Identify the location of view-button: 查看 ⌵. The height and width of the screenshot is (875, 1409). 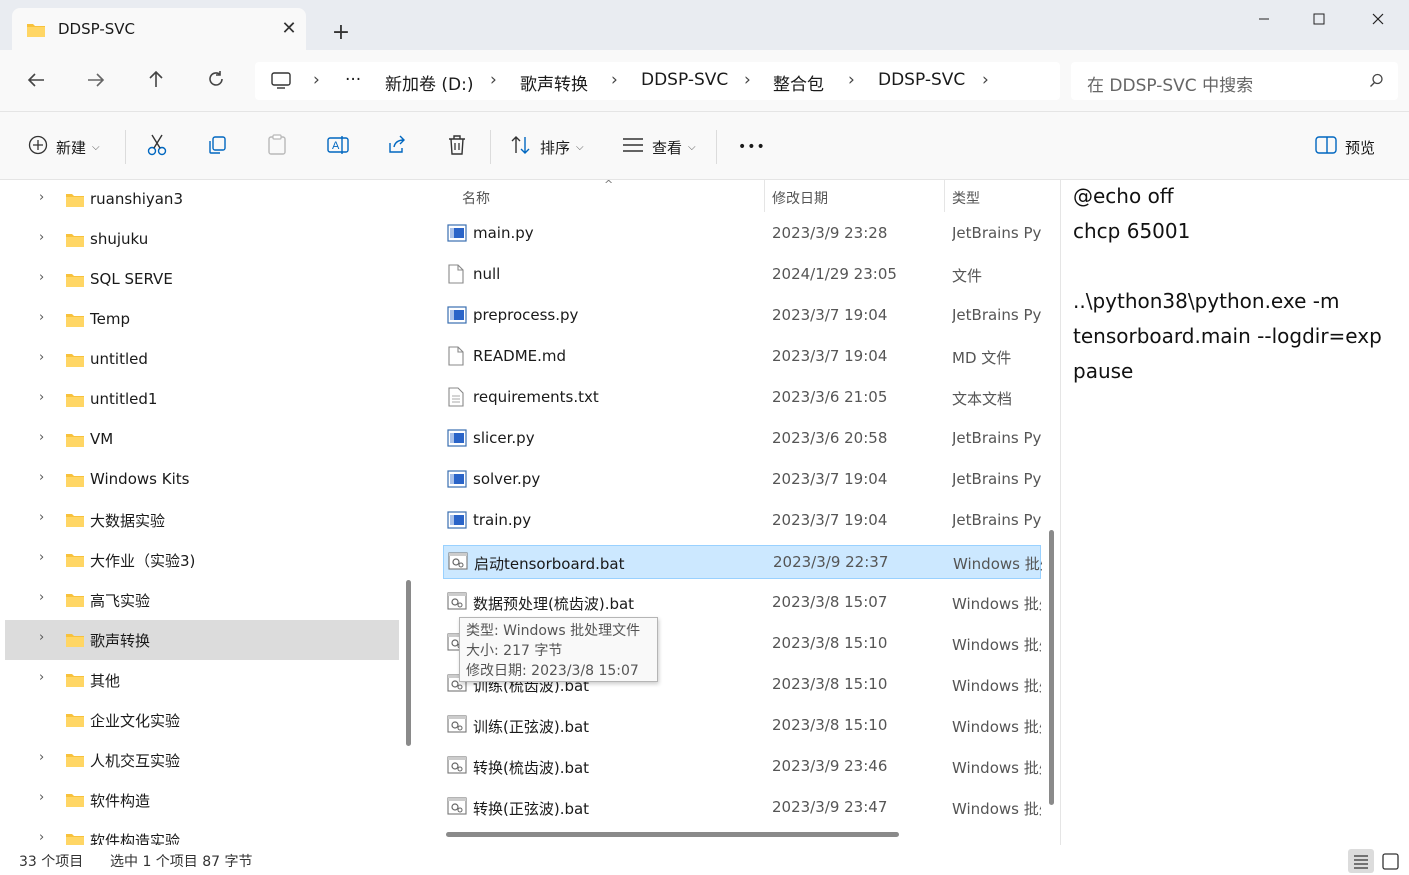
(659, 147).